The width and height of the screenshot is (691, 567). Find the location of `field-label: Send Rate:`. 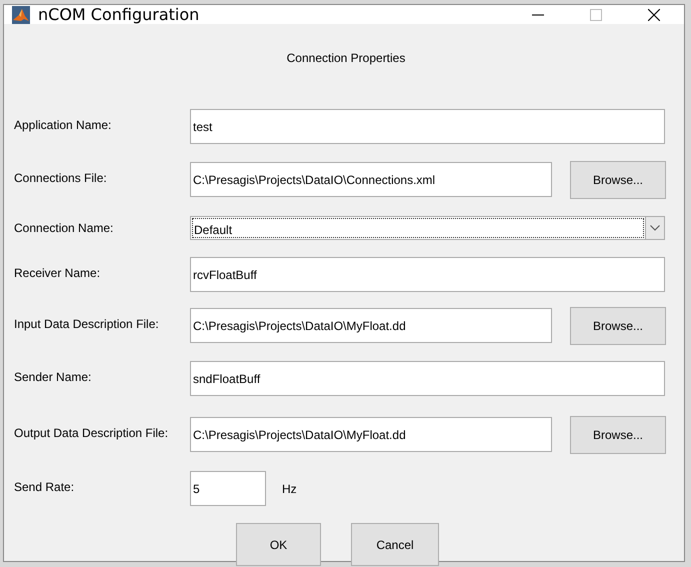

field-label: Send Rate: is located at coordinates (45, 486).